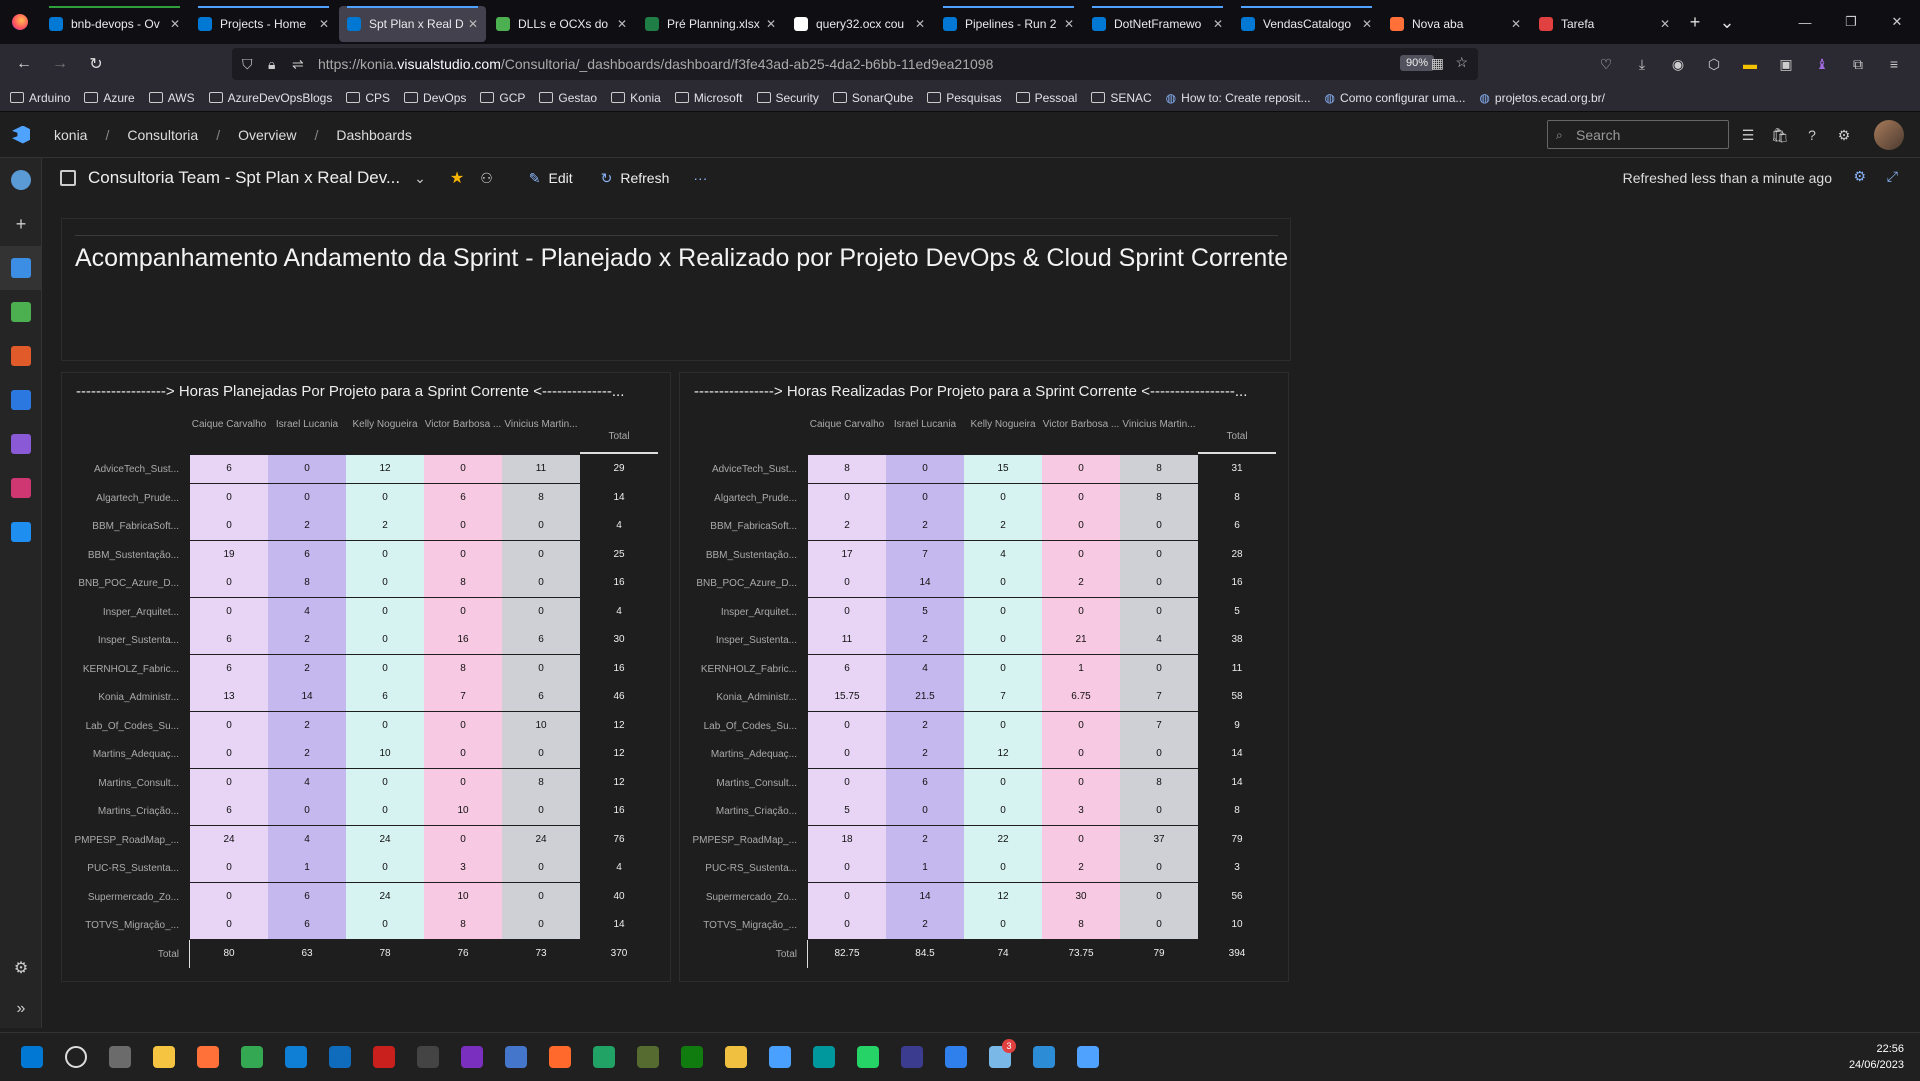 The height and width of the screenshot is (1081, 1920). What do you see at coordinates (787, 98) in the screenshot?
I see `bookmark-folder: Security` at bounding box center [787, 98].